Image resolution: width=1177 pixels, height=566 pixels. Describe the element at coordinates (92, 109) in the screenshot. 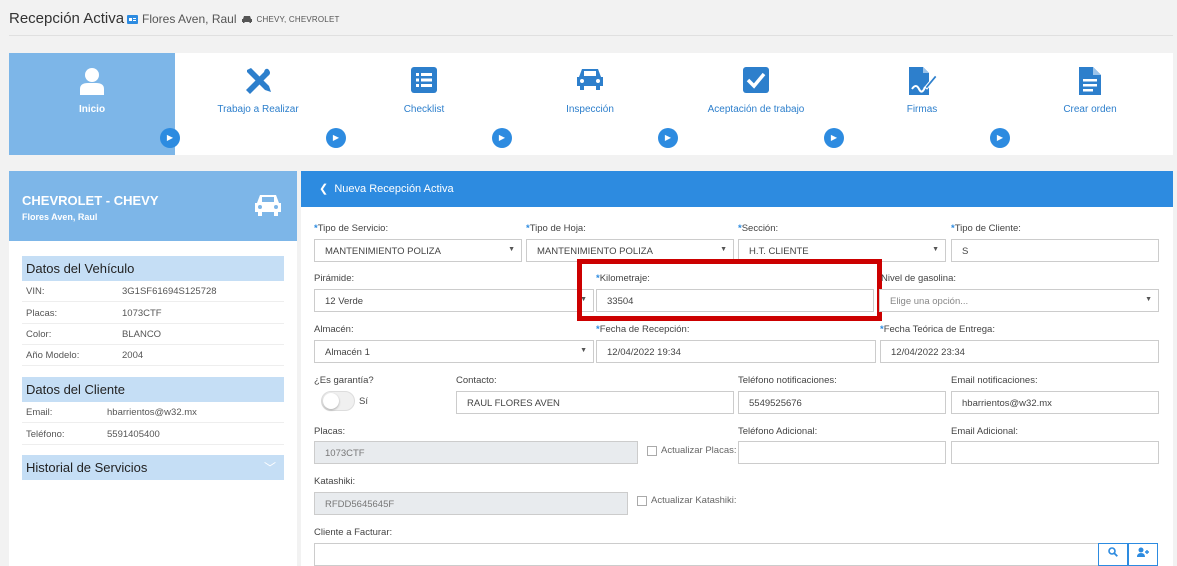

I see `step-label: Inicio` at that location.